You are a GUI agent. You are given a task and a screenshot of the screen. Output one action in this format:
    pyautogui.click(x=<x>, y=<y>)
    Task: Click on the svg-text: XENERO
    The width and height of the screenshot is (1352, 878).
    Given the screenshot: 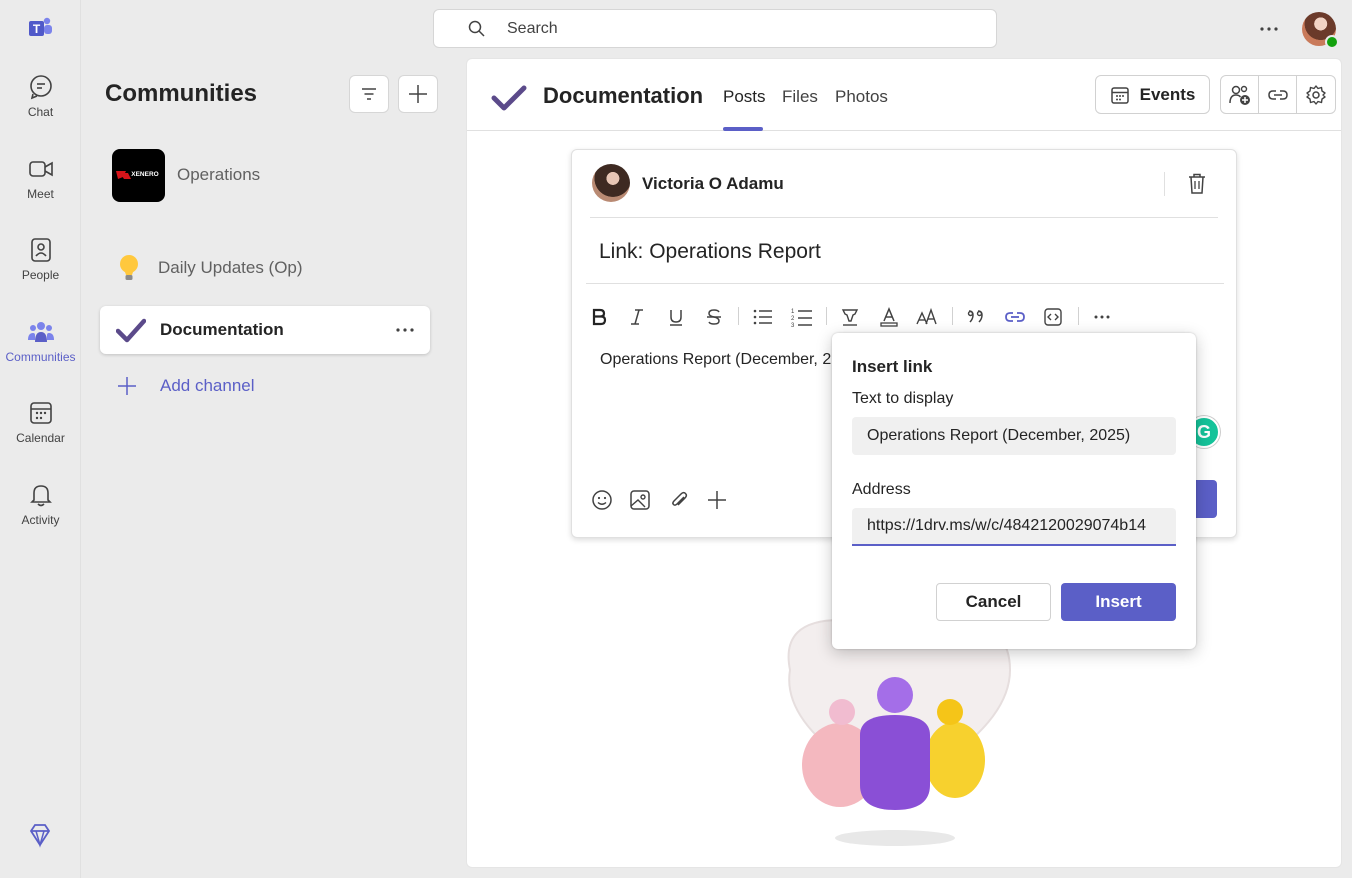 What is the action you would take?
    pyautogui.click(x=144, y=174)
    